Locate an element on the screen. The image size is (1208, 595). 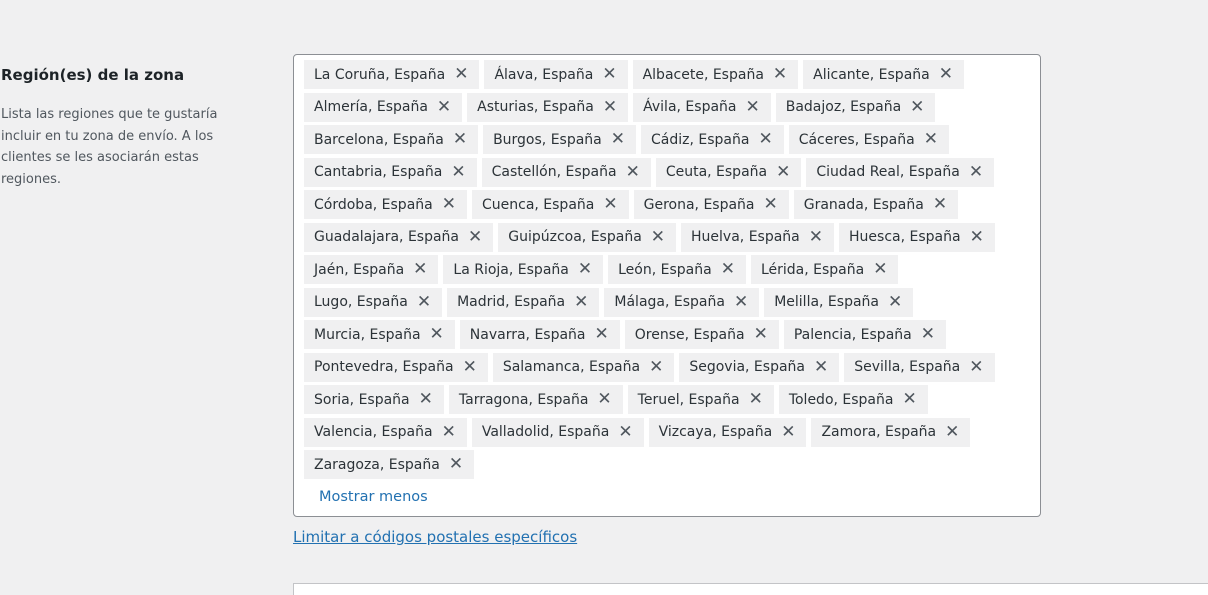
region-tag-label: Salamanca, España is located at coordinates (571, 367).